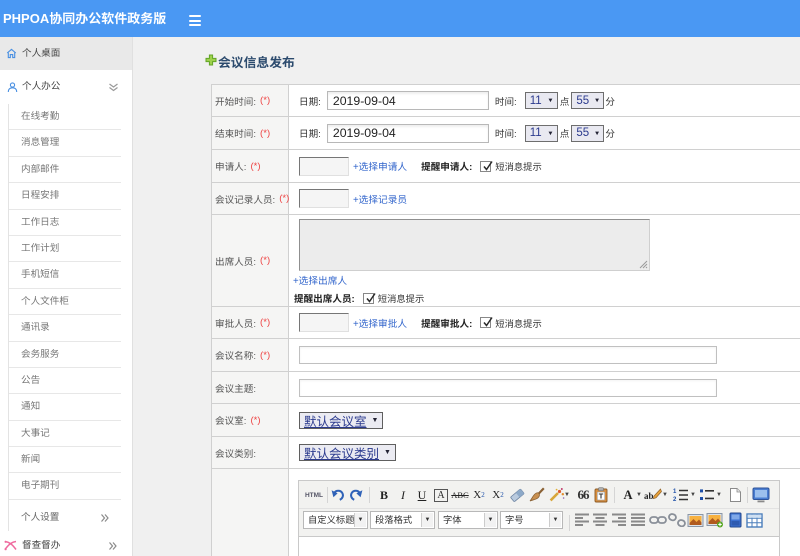  I want to click on svg-text: ab, so click(649, 496).